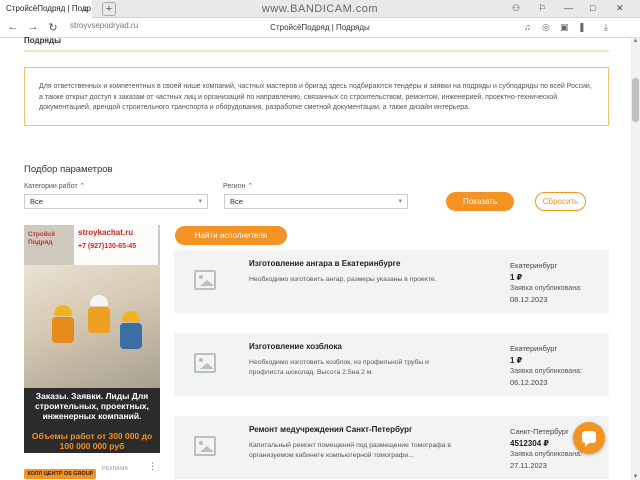 This screenshot has height=480, width=640. What do you see at coordinates (236, 201) in the screenshot?
I see `region-select-value: Все` at bounding box center [236, 201].